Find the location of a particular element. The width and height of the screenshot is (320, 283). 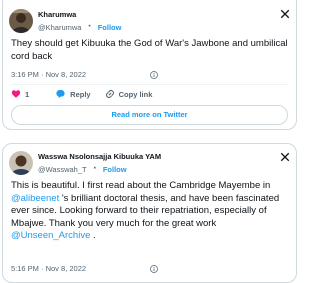

like-button: 1 is located at coordinates (26, 94).